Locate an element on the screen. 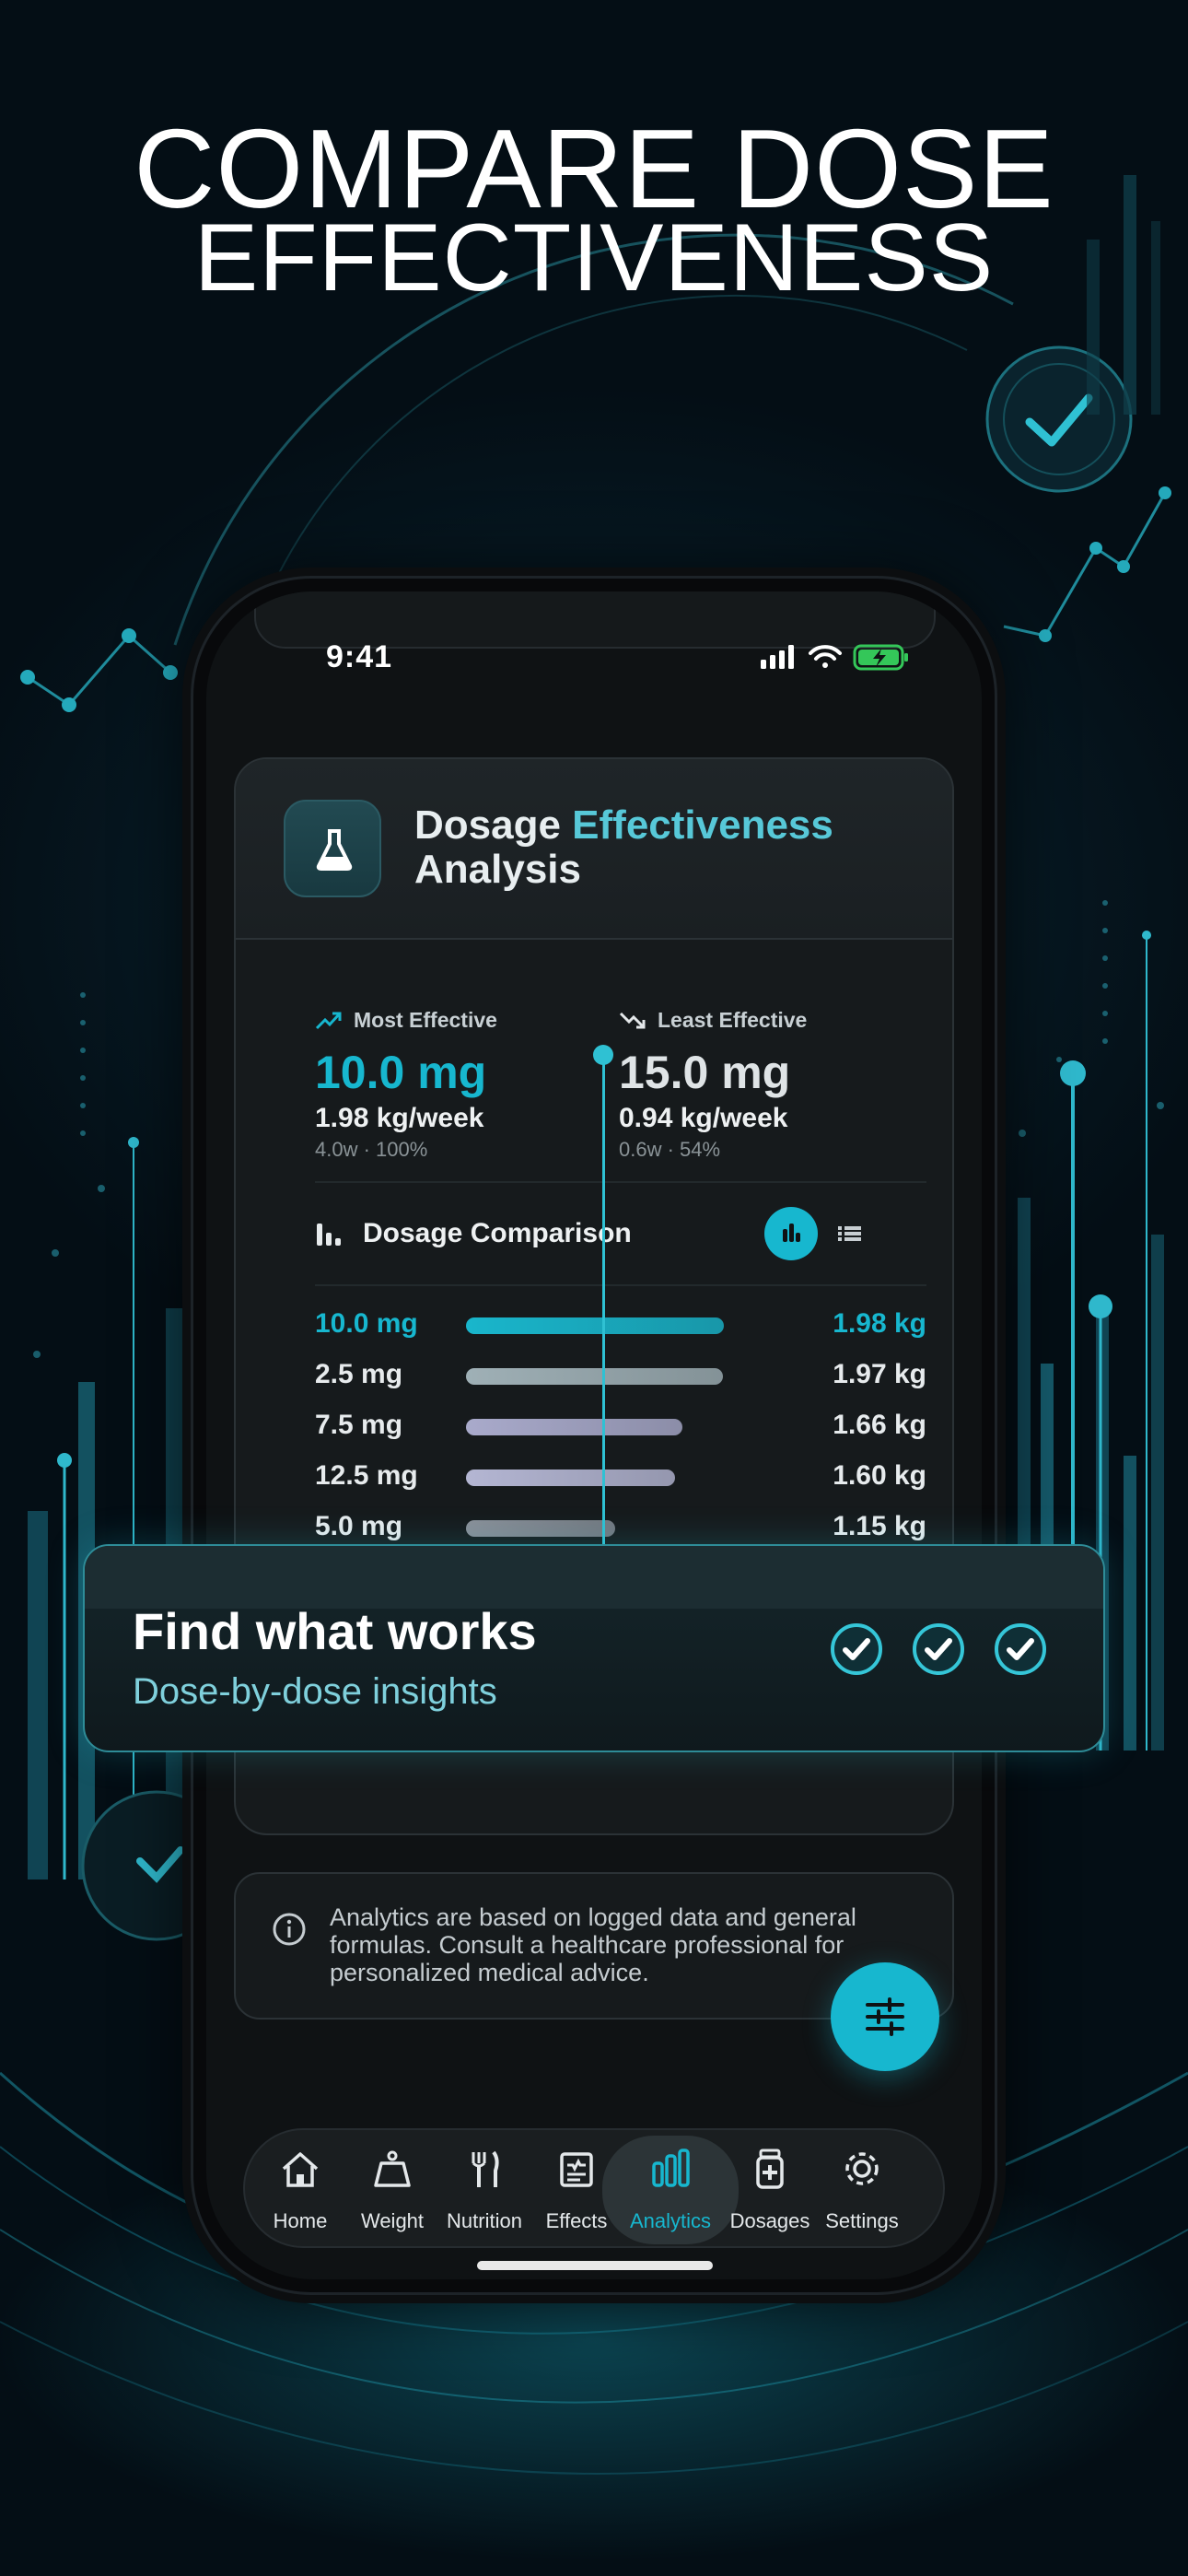 Image resolution: width=1188 pixels, height=2576 pixels. tab-nutrition: Nutrition is located at coordinates (484, 2190).